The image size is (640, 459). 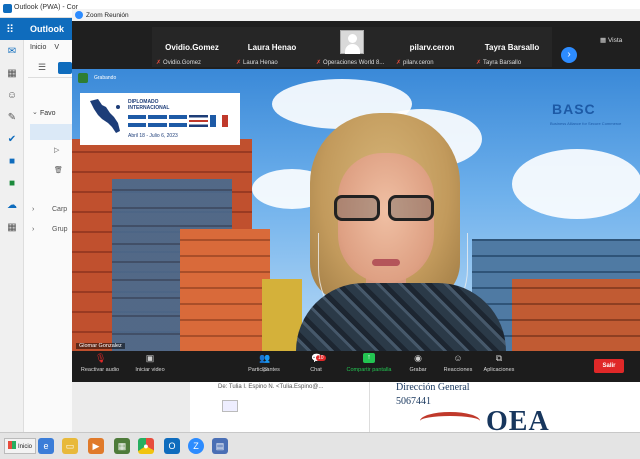 I want to click on outlook-app-name: Outlook, so click(x=47, y=29).